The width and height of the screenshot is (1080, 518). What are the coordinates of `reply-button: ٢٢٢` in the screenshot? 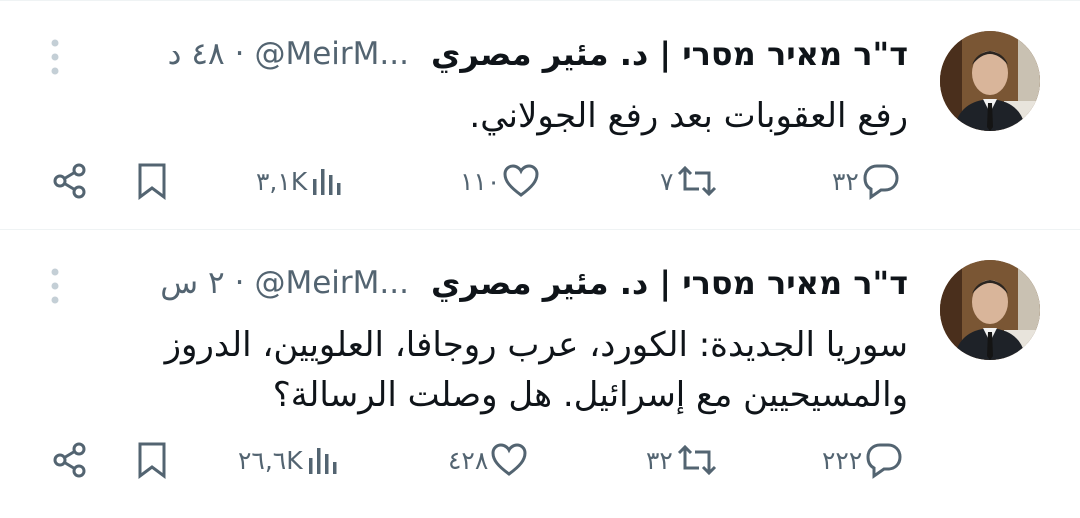 It's located at (863, 460).